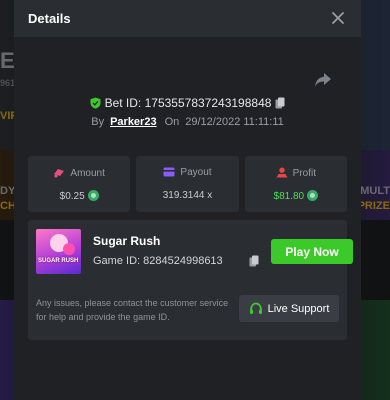 The image size is (390, 400). Describe the element at coordinates (255, 308) in the screenshot. I see `headset-icon` at that location.